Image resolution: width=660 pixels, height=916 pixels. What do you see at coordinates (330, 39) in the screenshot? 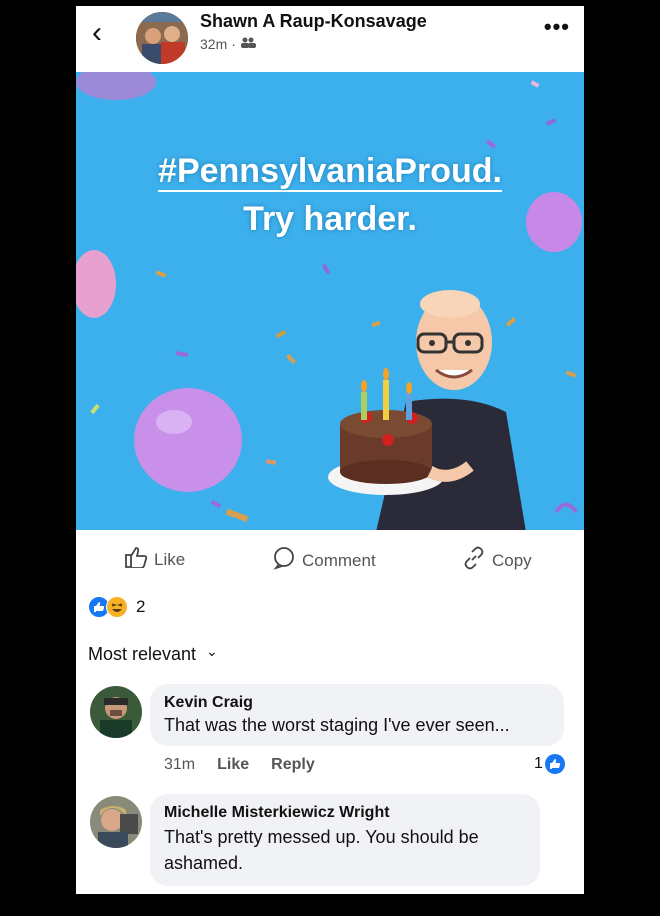
I see `post-header: ‹ Shawn A Raup-Konsavage 32m · •••` at bounding box center [330, 39].